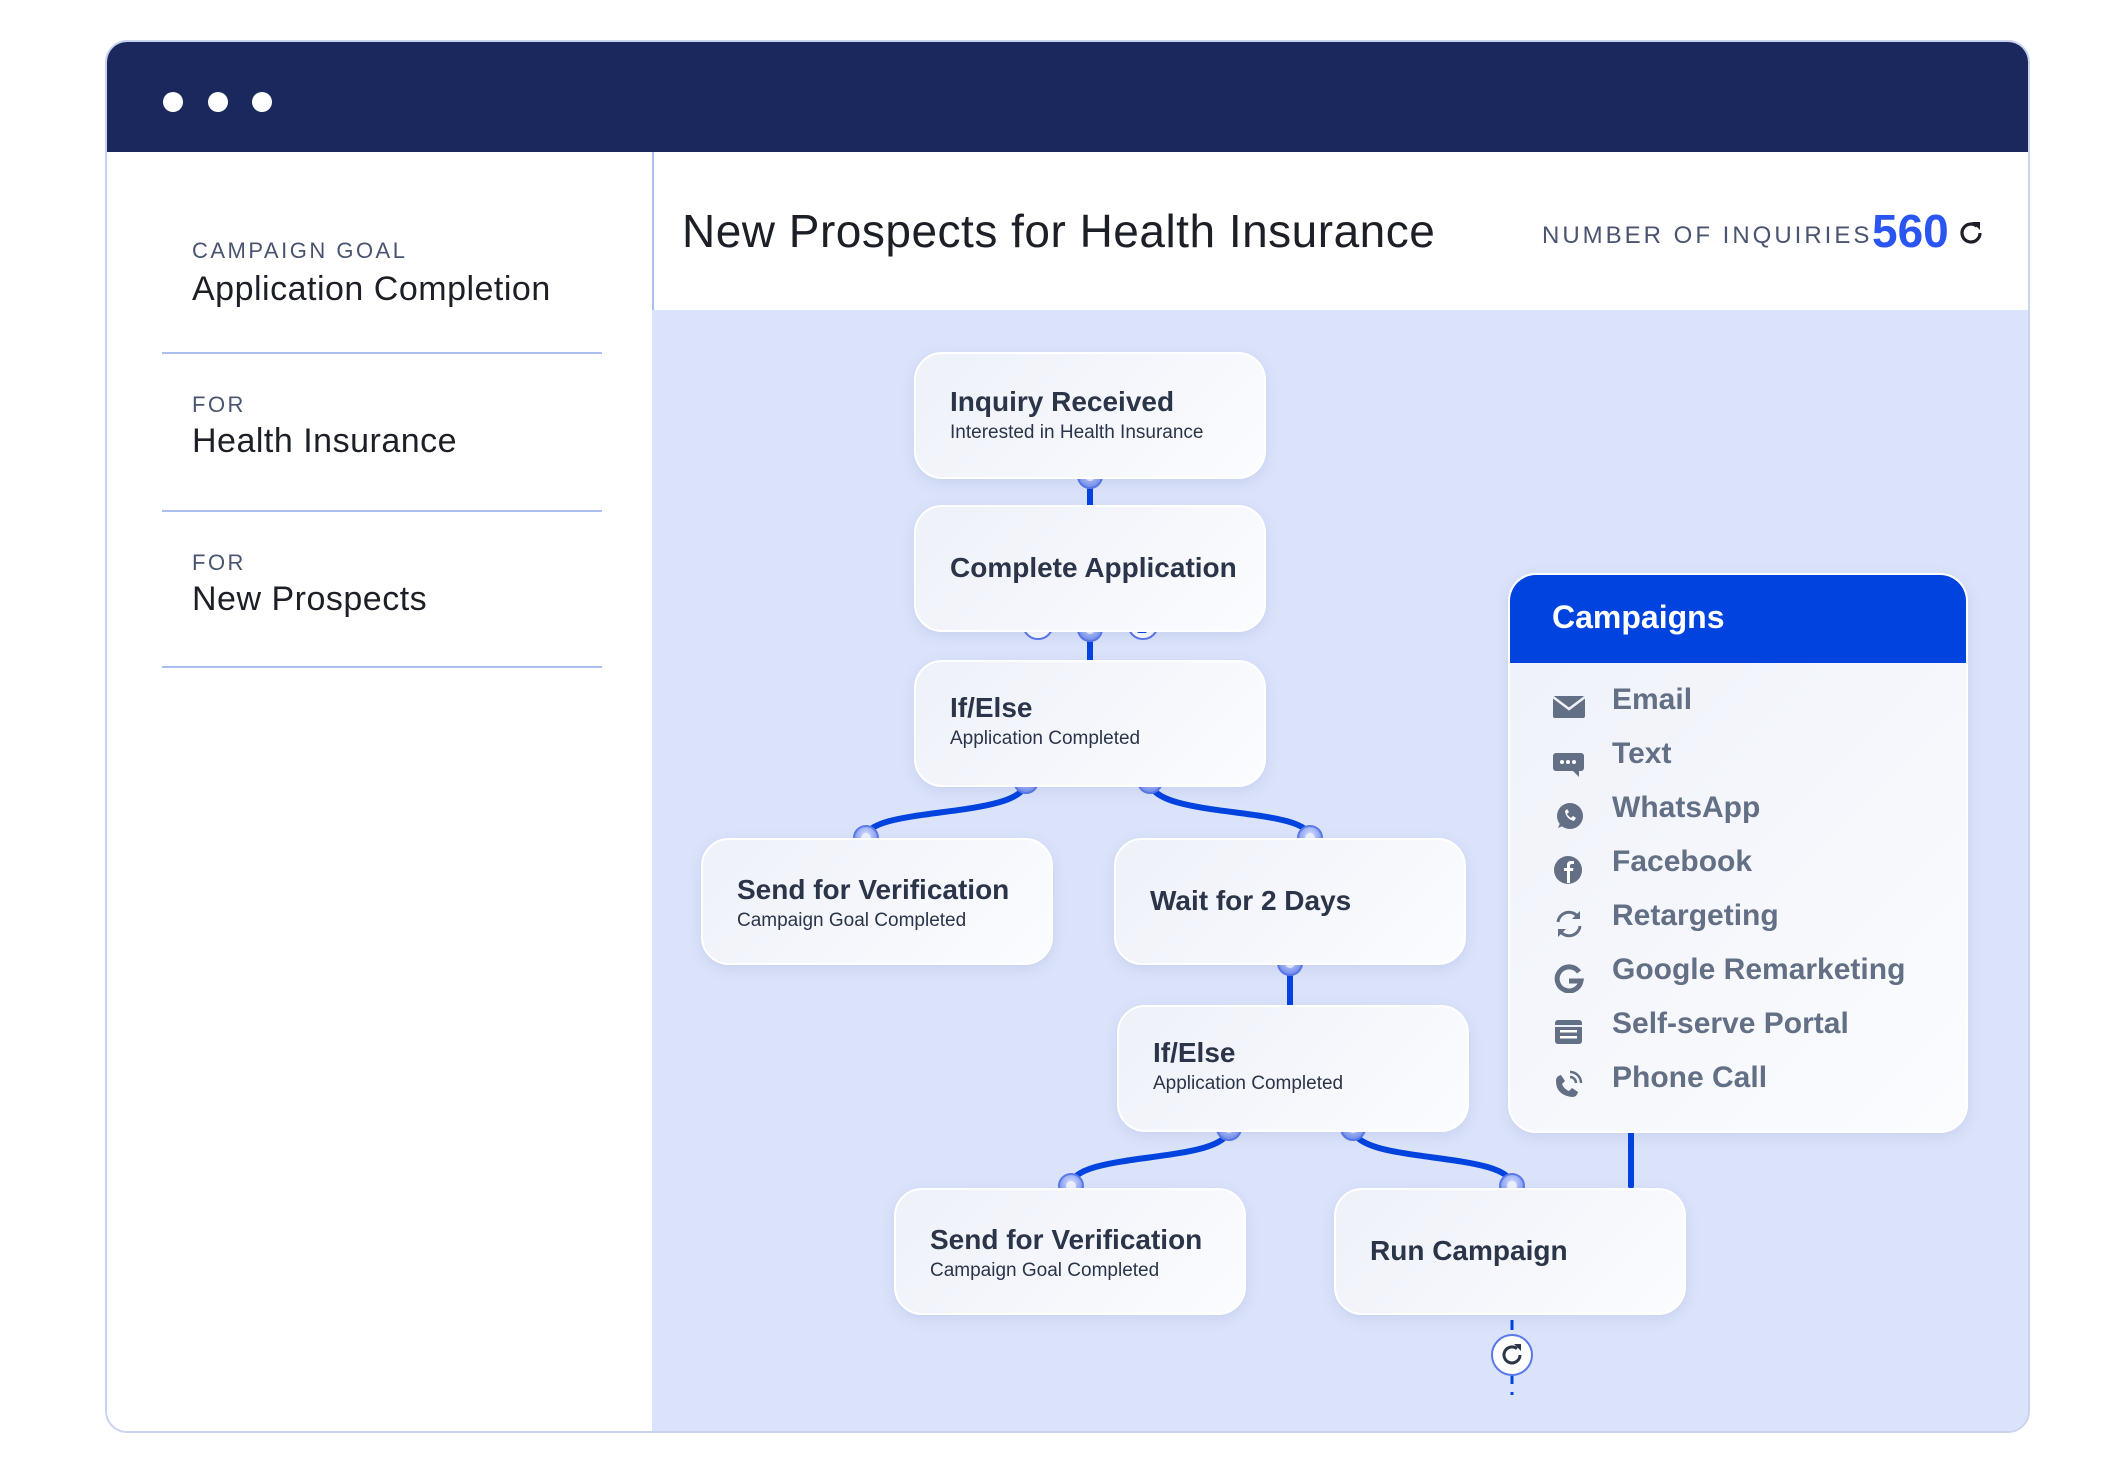 The image size is (2127, 1464). I want to click on campaign-label: WhatsApp, so click(1686, 807).